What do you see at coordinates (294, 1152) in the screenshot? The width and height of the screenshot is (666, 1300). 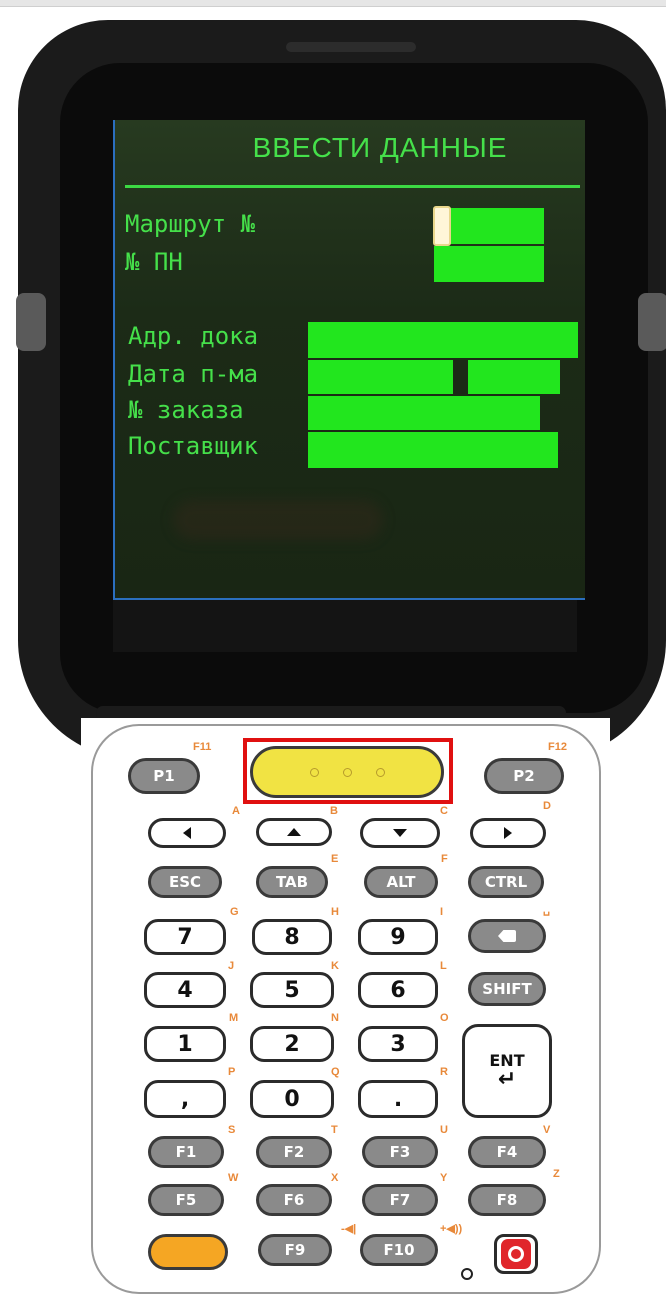 I see `f2-key: F2` at bounding box center [294, 1152].